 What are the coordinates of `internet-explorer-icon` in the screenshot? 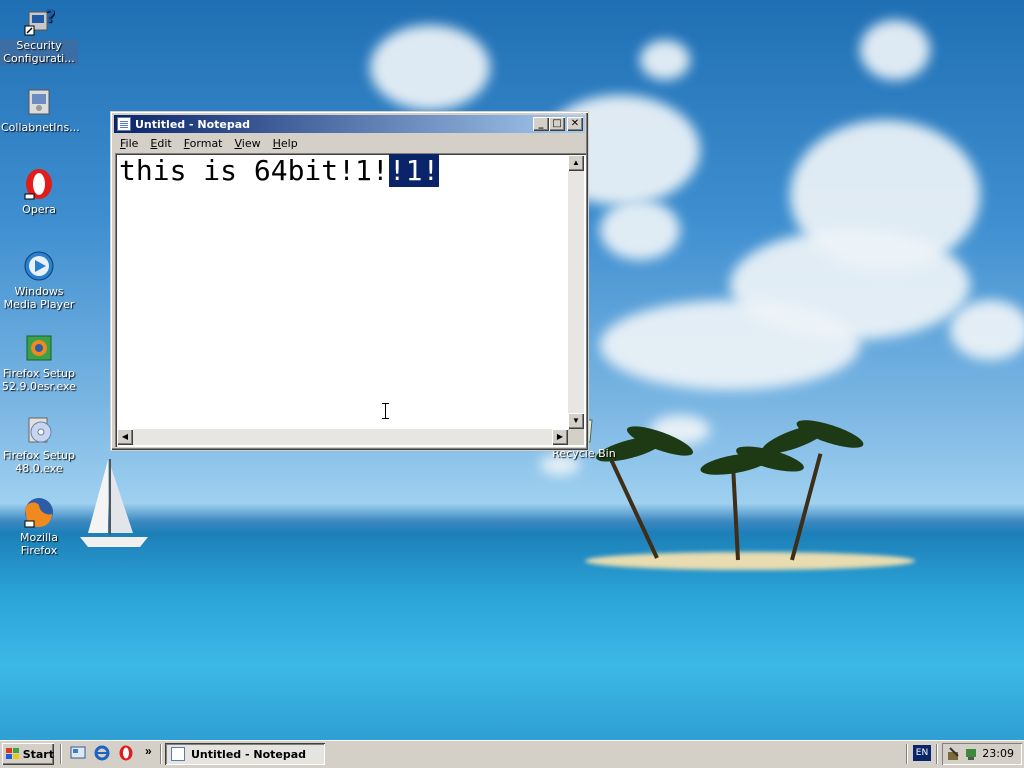 It's located at (102, 753).